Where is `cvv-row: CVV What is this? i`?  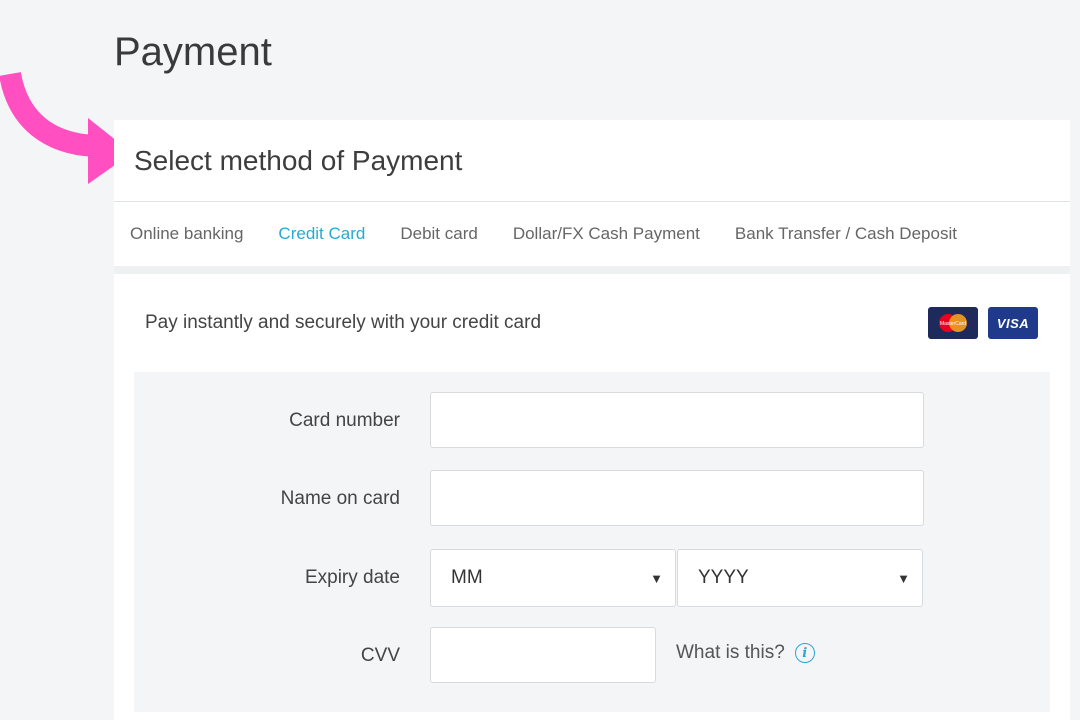 cvv-row: CVV What is this? i is located at coordinates (592, 656).